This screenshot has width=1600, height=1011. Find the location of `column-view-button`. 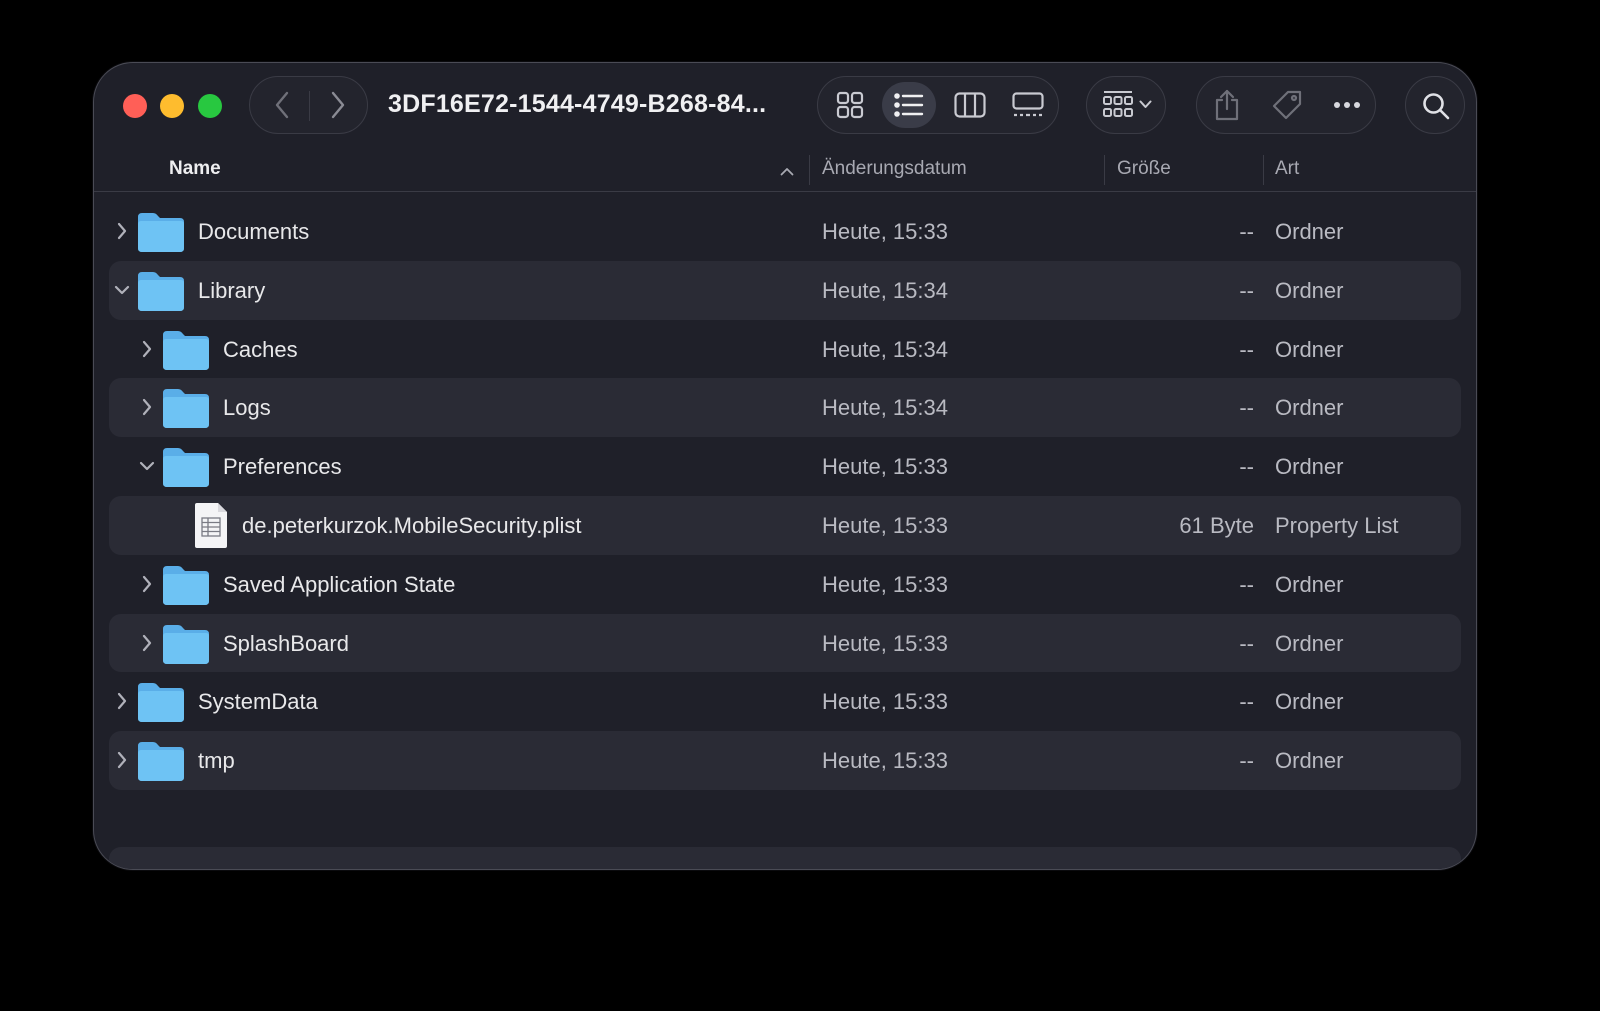

column-view-button is located at coordinates (970, 105).